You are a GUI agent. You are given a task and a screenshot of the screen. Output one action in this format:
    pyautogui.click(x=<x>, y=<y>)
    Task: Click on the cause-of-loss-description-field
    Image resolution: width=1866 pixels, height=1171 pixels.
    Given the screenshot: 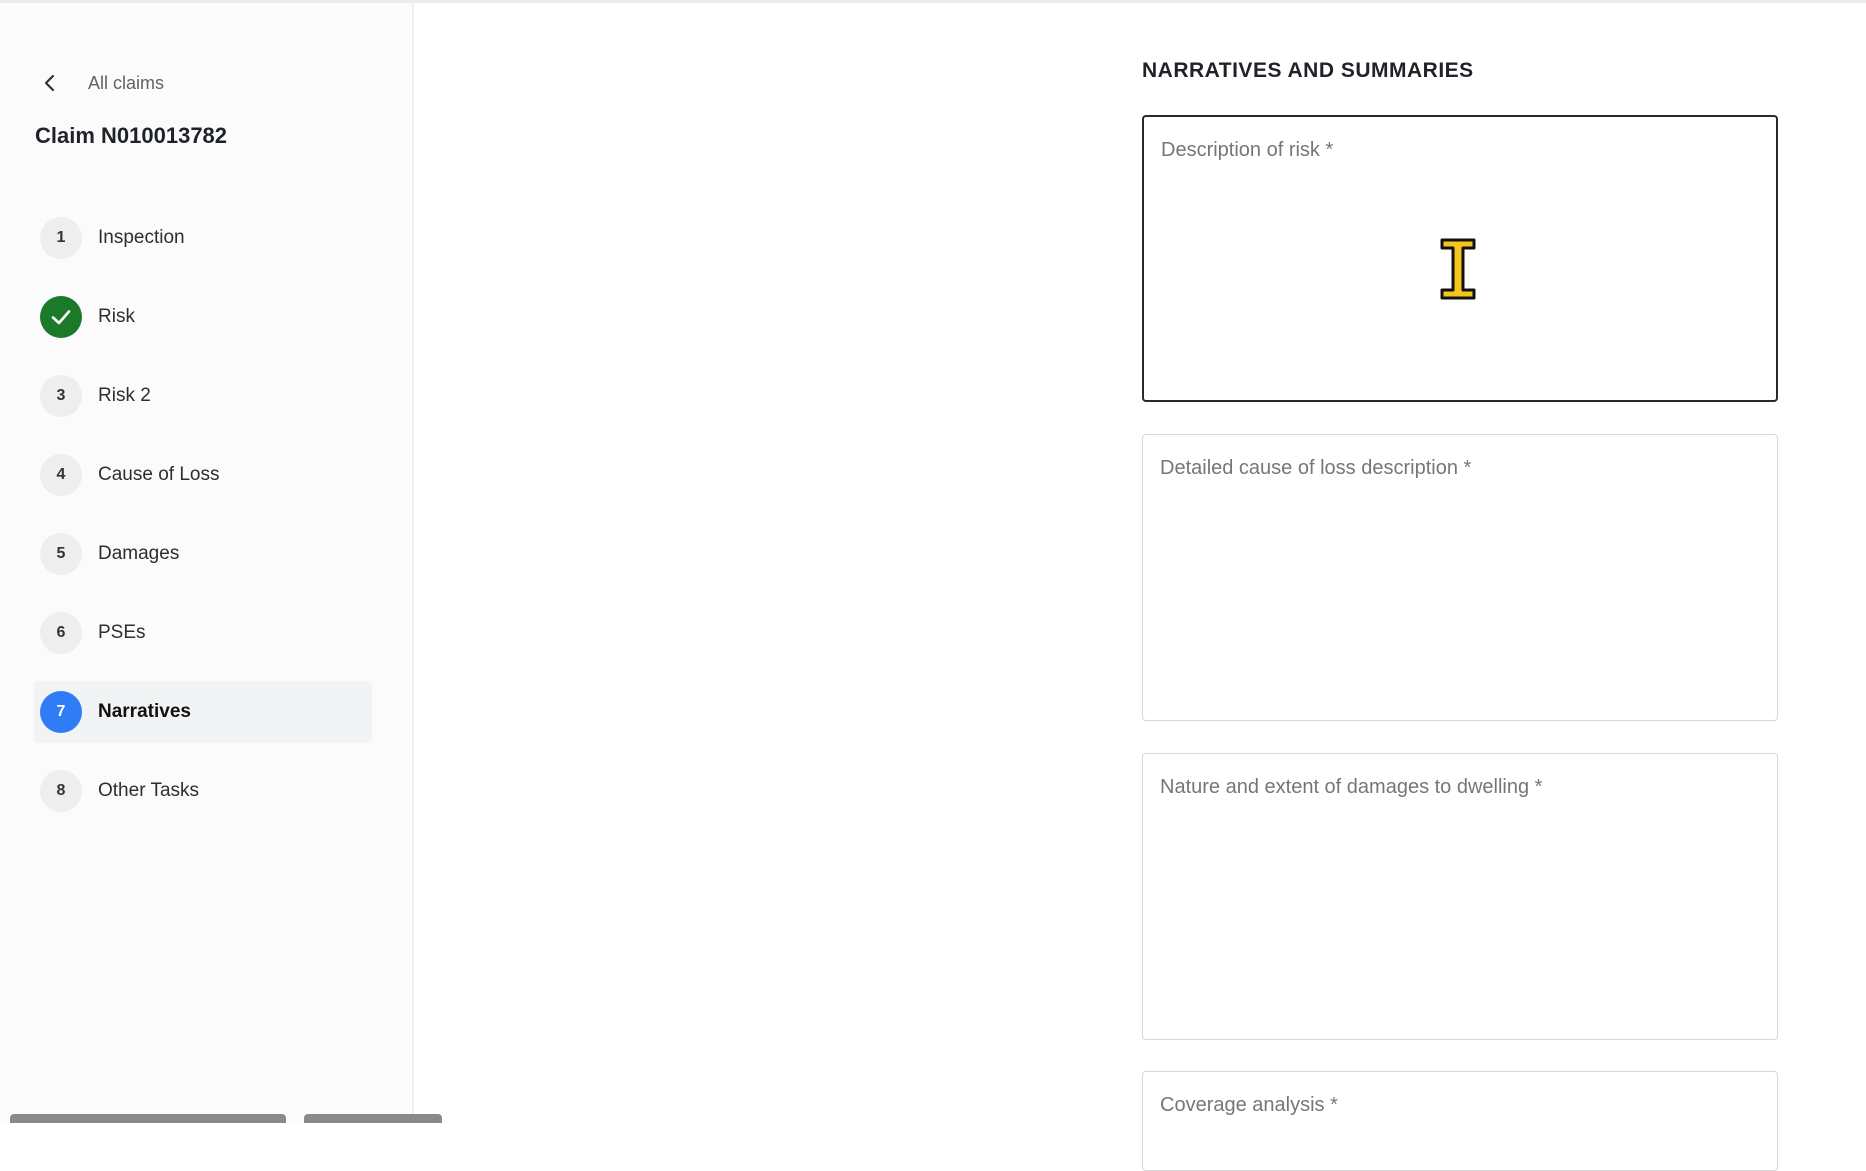 What is the action you would take?
    pyautogui.click(x=1460, y=577)
    